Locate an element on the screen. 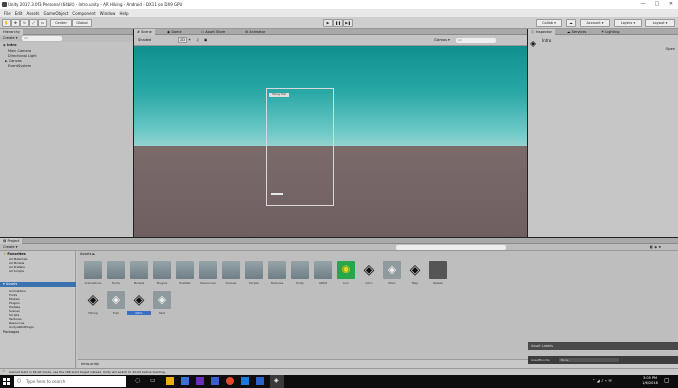  hand-tool-button: ✋ is located at coordinates (6, 23).